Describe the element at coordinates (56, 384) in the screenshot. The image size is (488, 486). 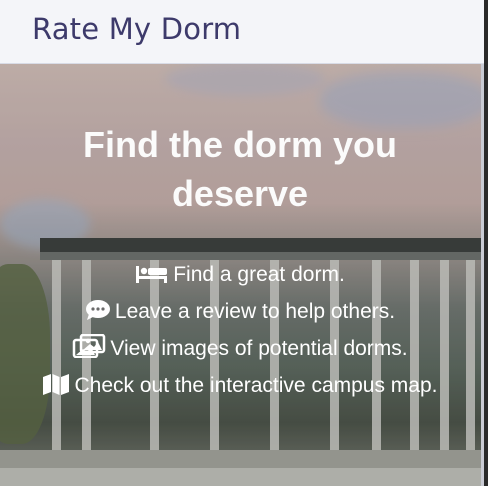
I see `map-icon` at that location.